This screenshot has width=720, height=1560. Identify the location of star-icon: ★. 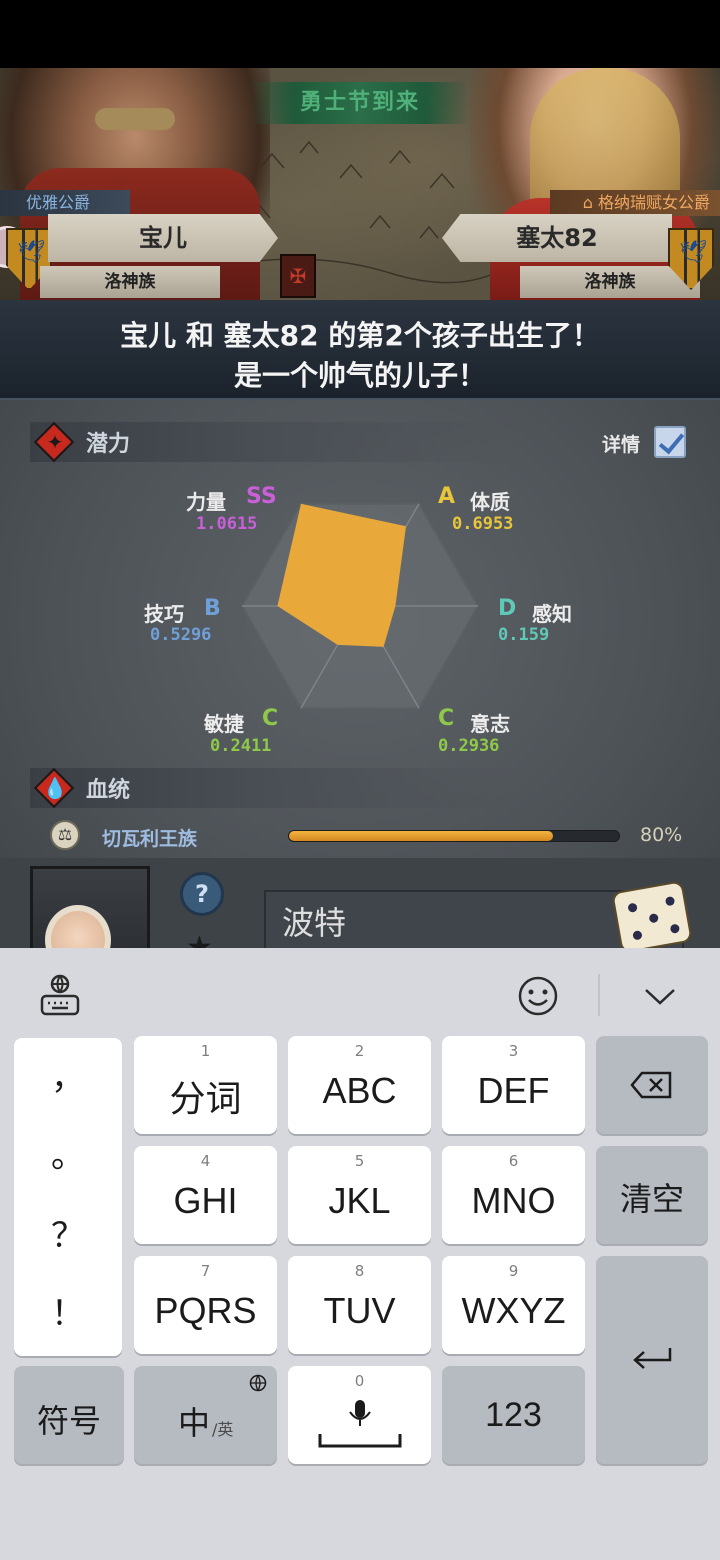
(199, 939).